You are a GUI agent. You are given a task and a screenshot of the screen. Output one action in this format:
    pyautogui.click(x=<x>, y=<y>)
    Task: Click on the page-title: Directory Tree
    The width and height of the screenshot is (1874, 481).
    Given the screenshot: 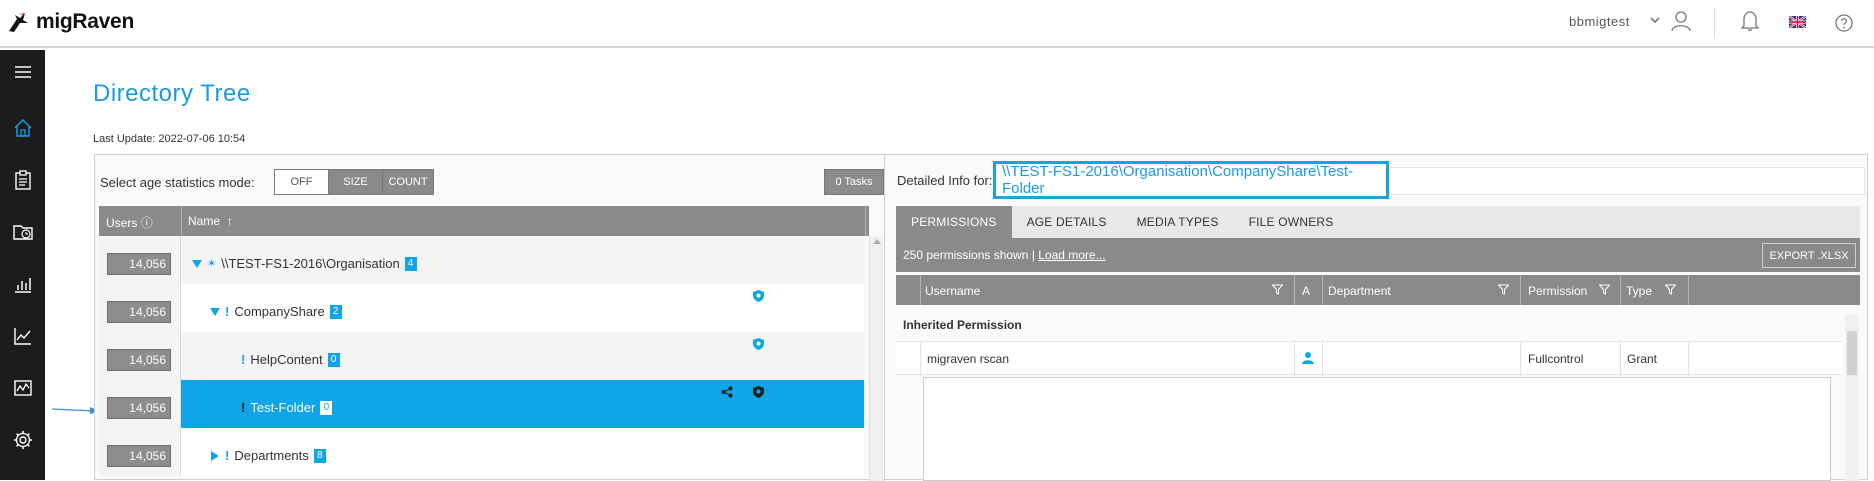 What is the action you would take?
    pyautogui.click(x=172, y=93)
    